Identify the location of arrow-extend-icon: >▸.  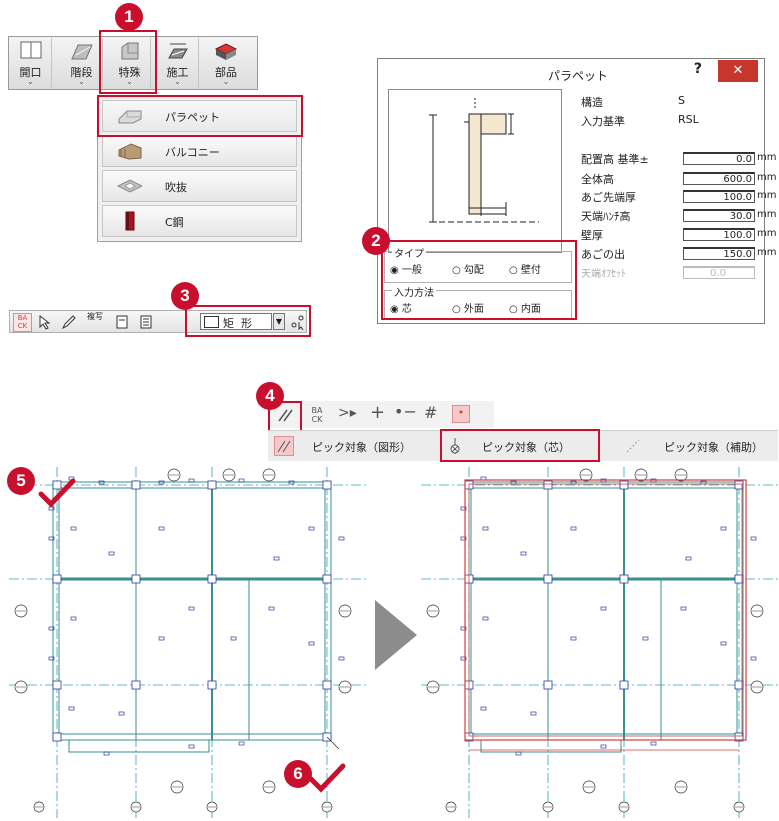
(347, 413).